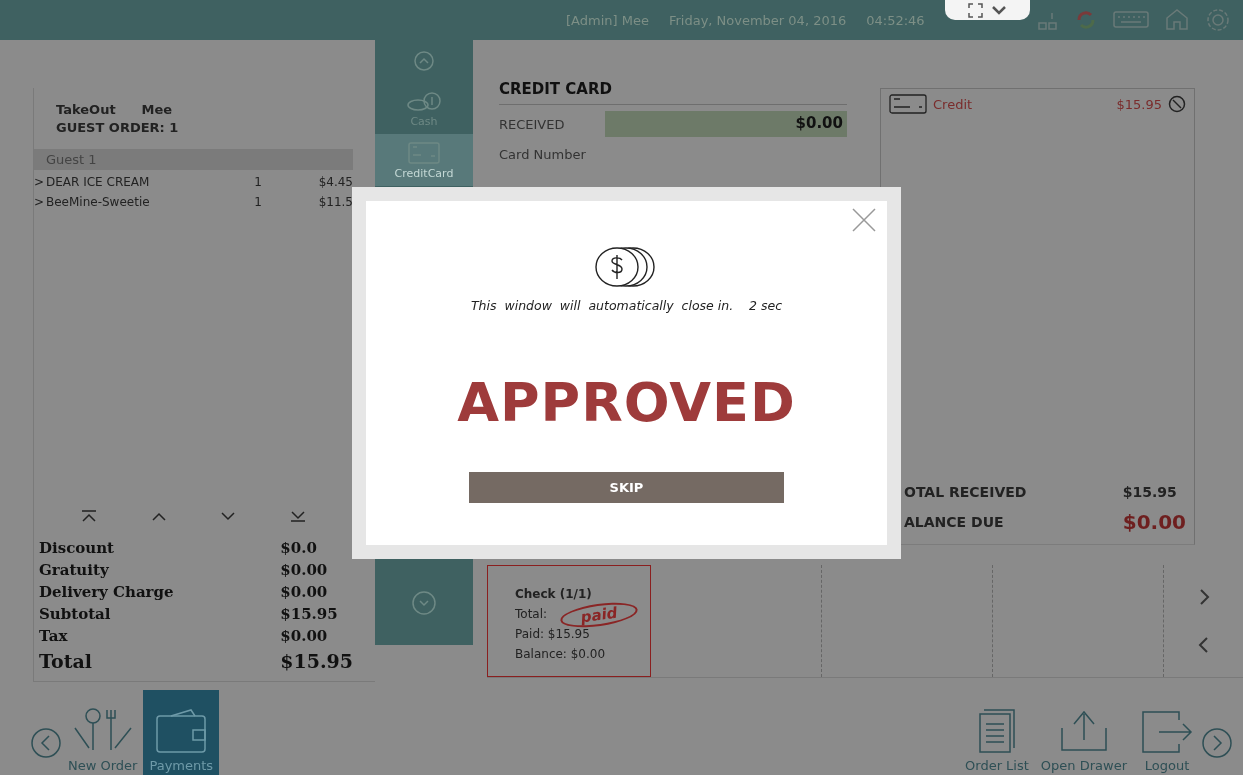  Describe the element at coordinates (673, 92) in the screenshot. I see `panel-title: CREDIT CARD` at that location.